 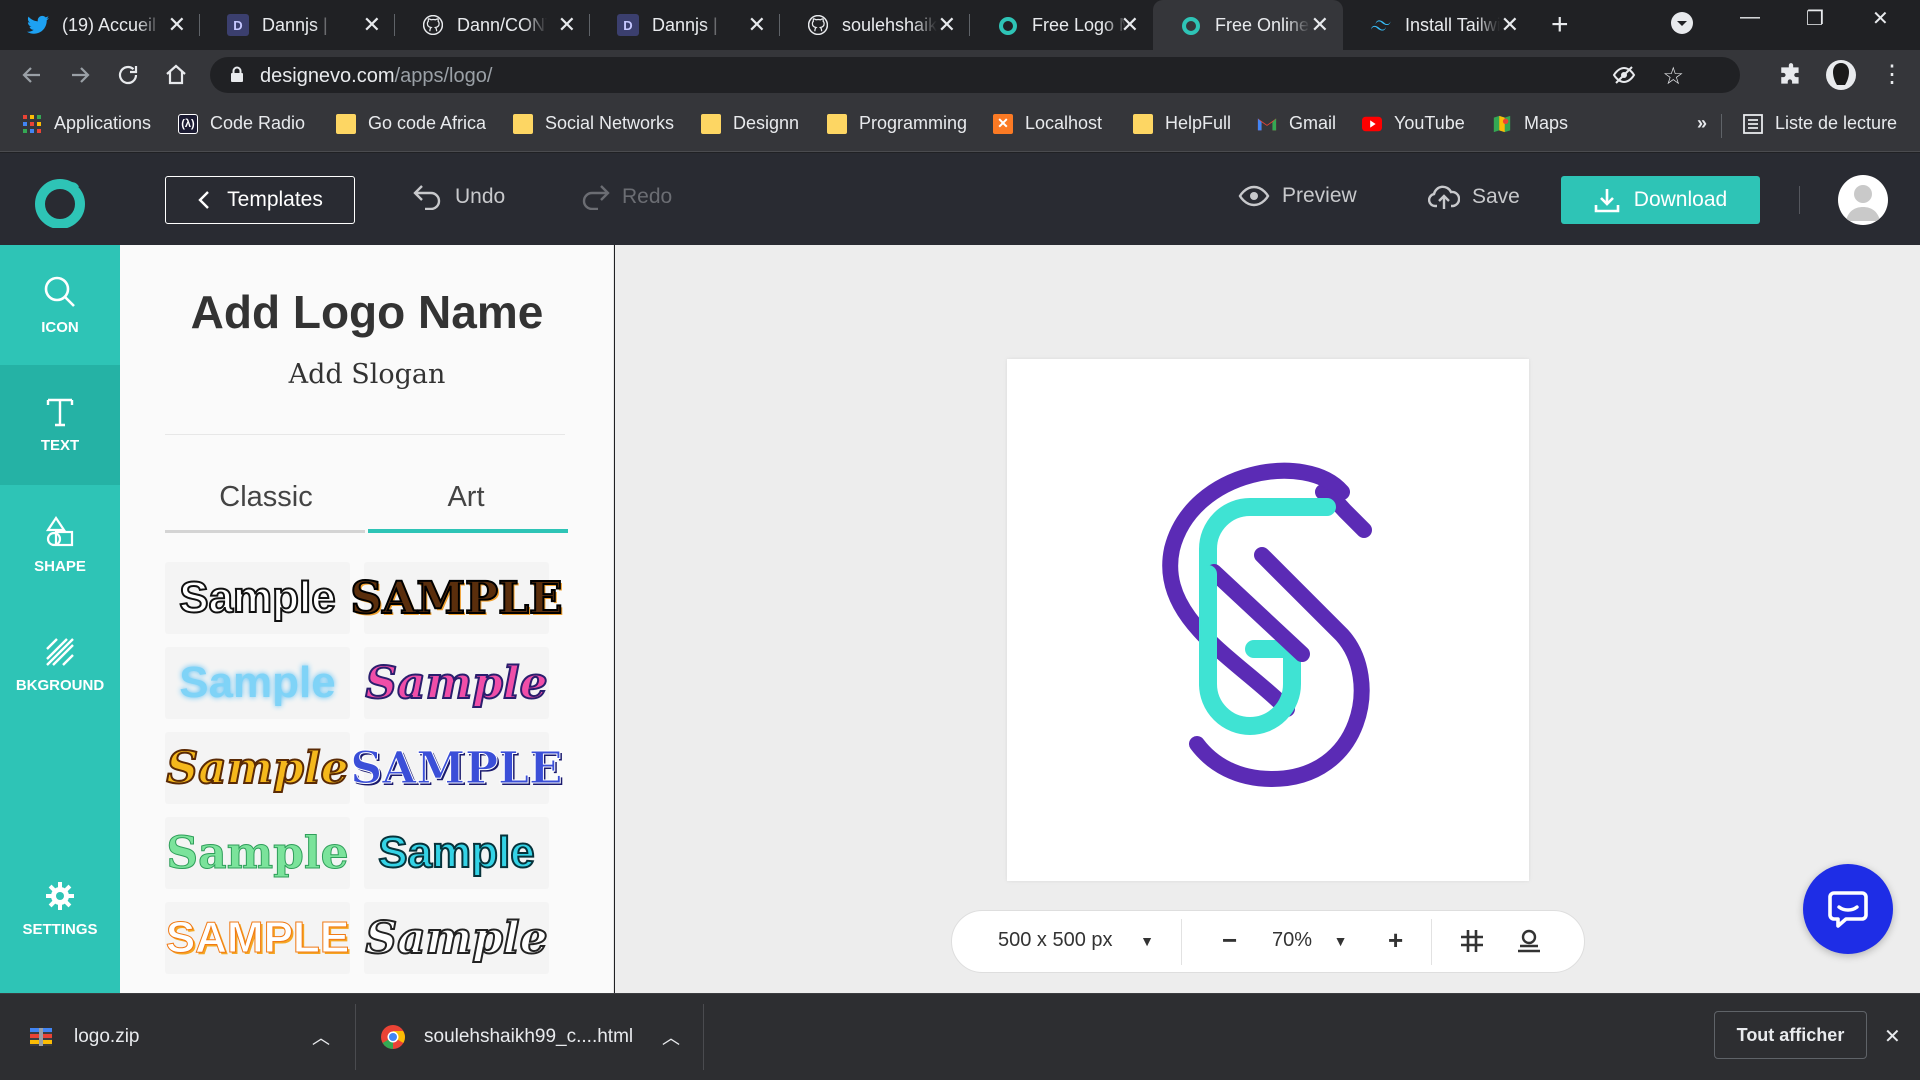 I want to click on add-slogan-button: Add Slogan, so click(x=367, y=374).